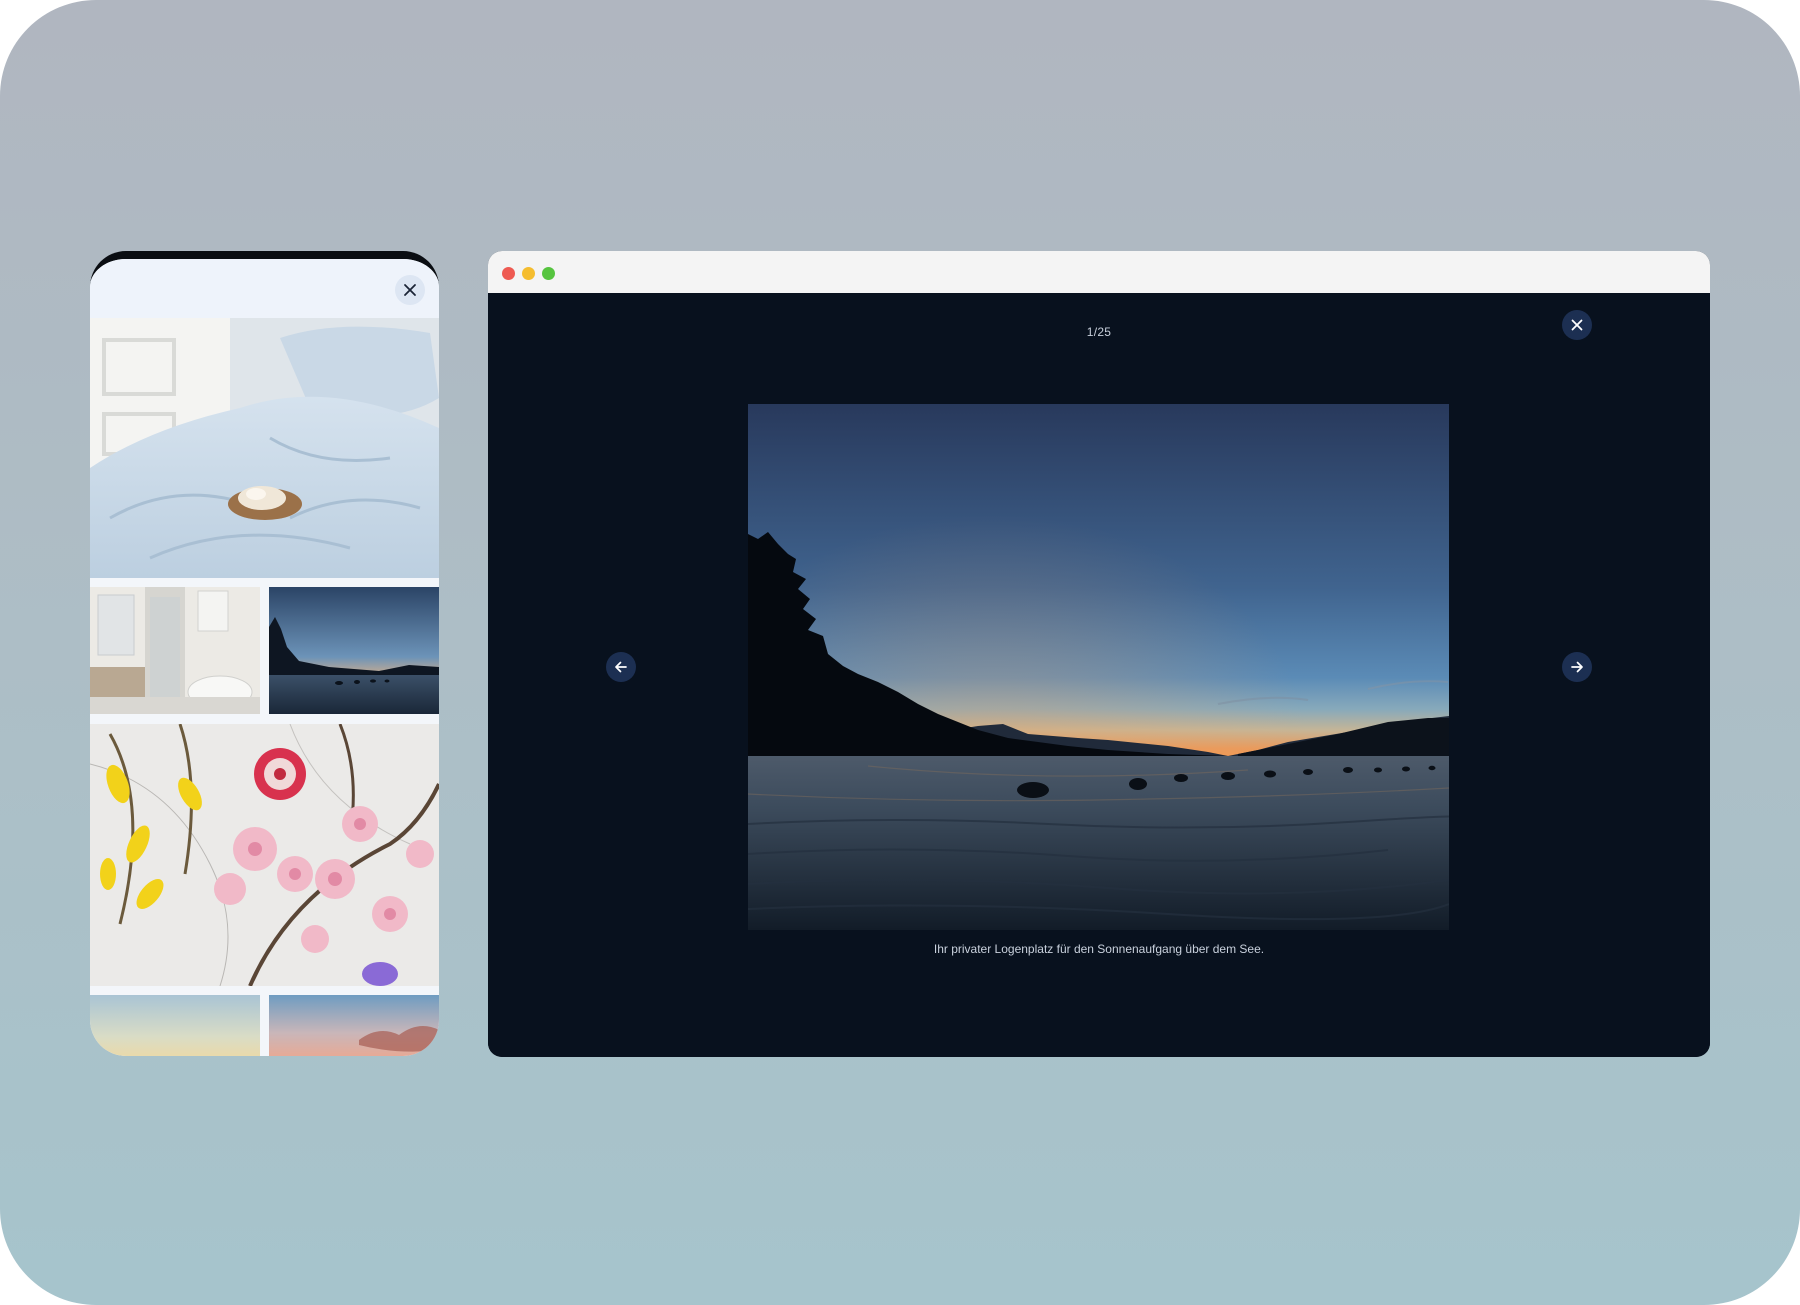 This screenshot has height=1305, width=1800. What do you see at coordinates (264, 448) in the screenshot?
I see `bedroom-linen-photo` at bounding box center [264, 448].